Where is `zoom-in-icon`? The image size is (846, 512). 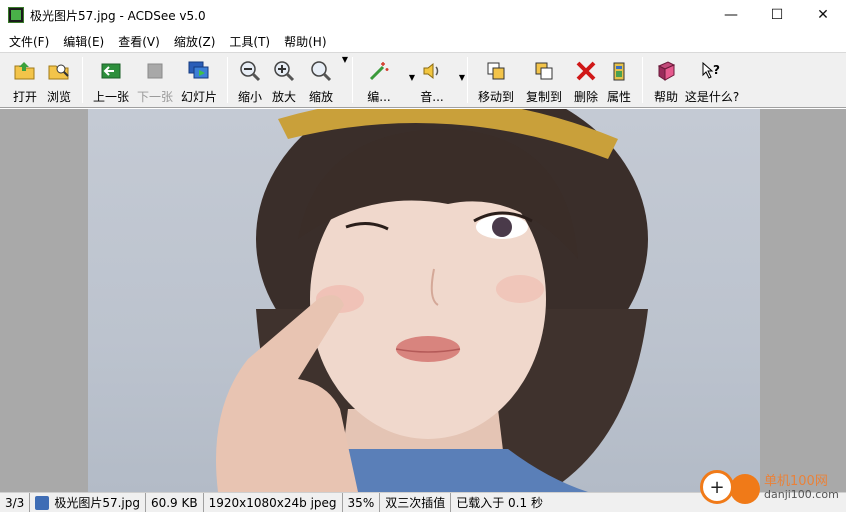 zoom-in-icon is located at coordinates (284, 71).